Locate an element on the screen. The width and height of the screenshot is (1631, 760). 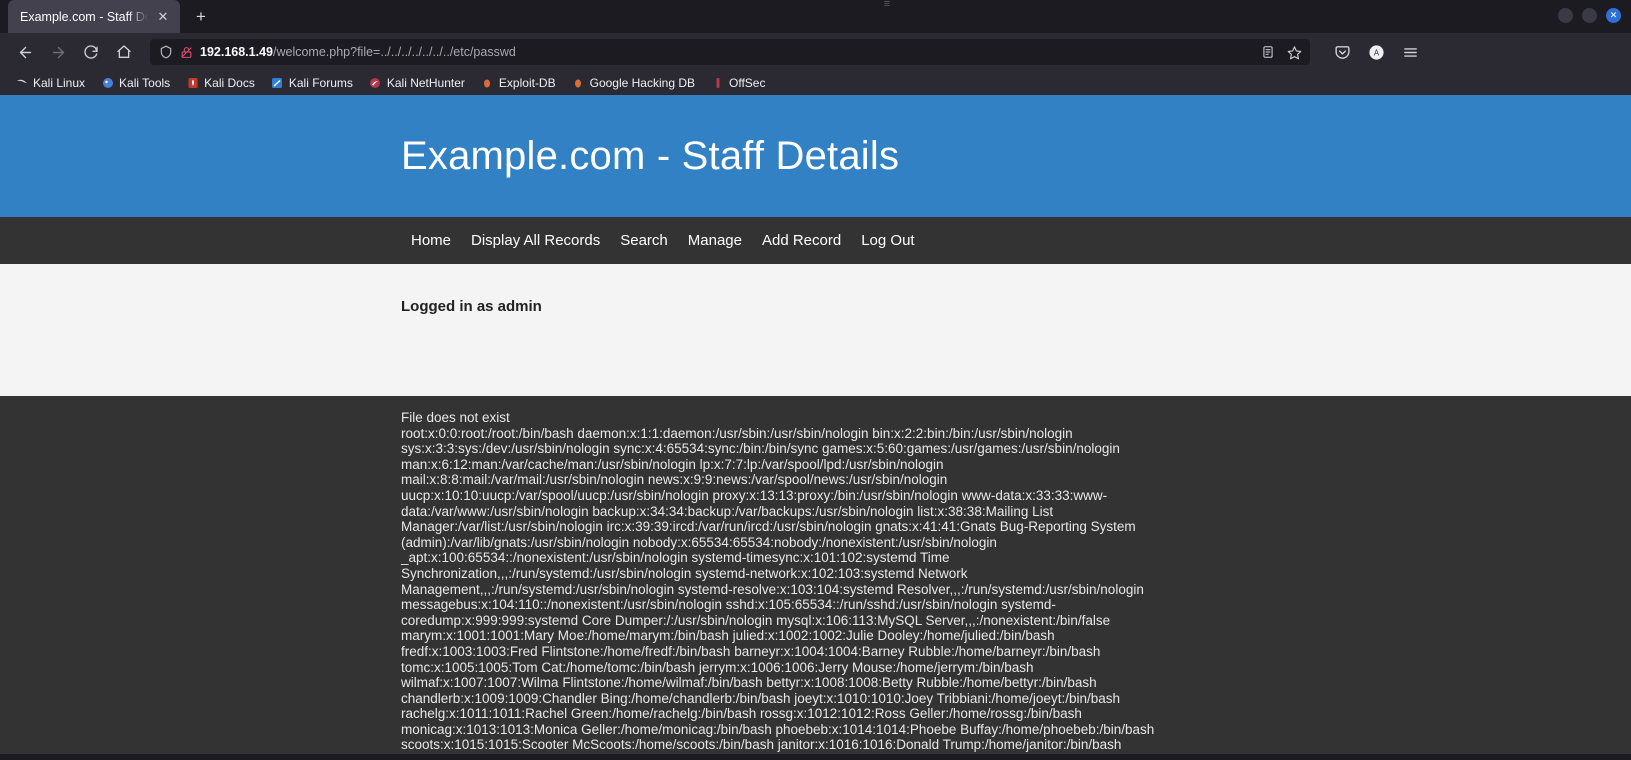
titlebar-drag-area: ≡ is located at coordinates (887, 16).